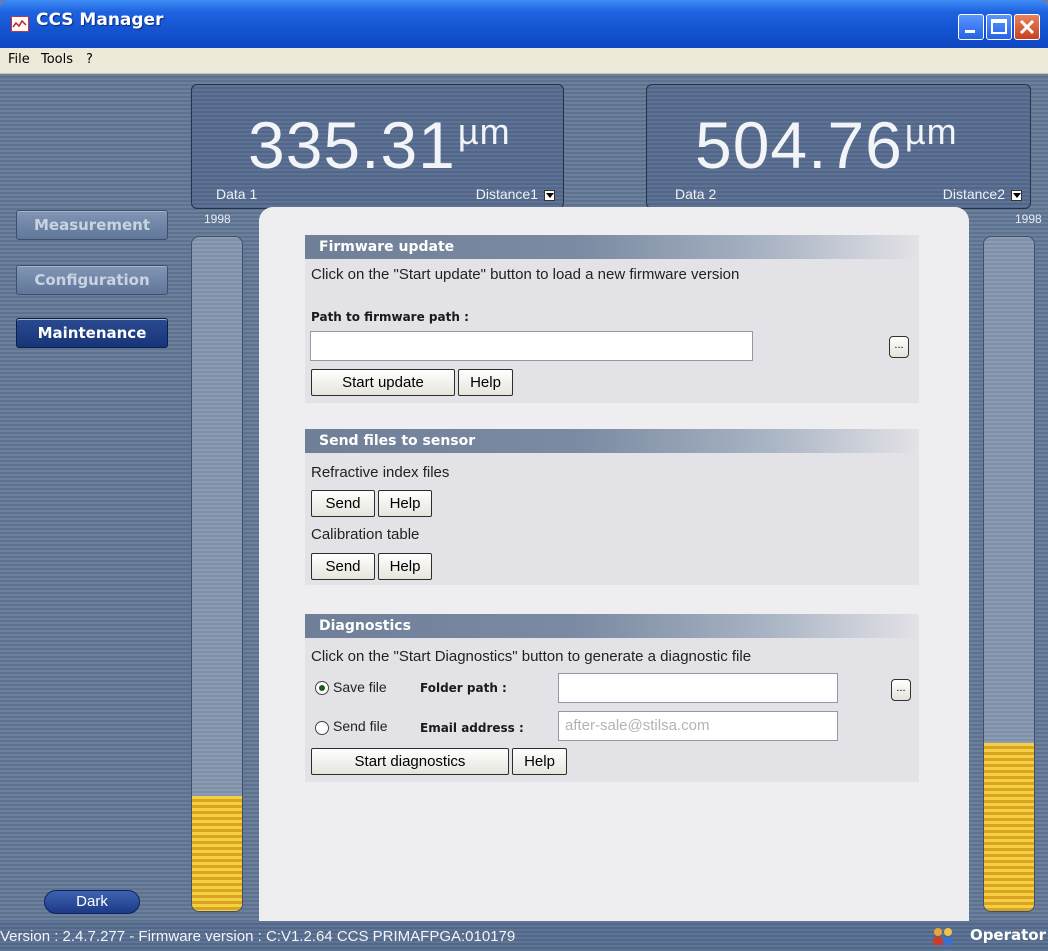 The width and height of the screenshot is (1048, 951). I want to click on minimize-button, so click(971, 27).